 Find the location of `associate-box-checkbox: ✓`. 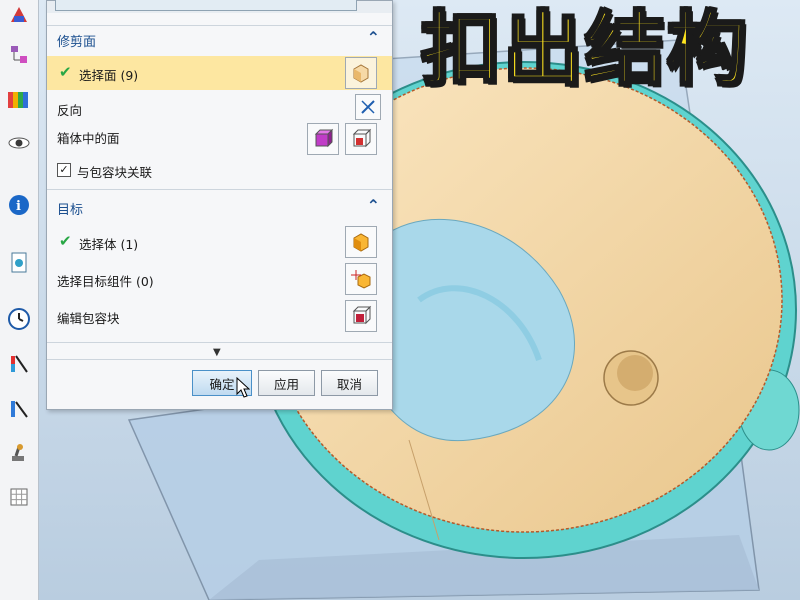

associate-box-checkbox: ✓ is located at coordinates (64, 170).